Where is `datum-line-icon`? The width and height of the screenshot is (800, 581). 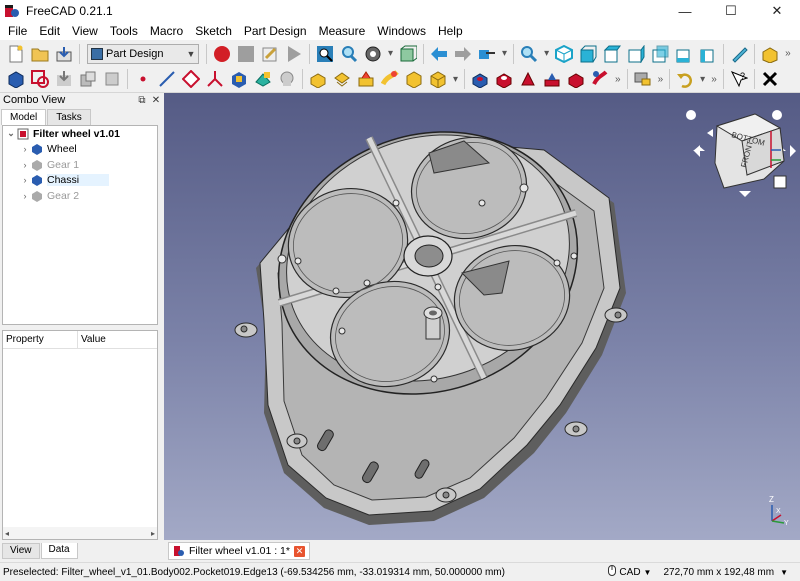 datum-line-icon is located at coordinates (167, 79).